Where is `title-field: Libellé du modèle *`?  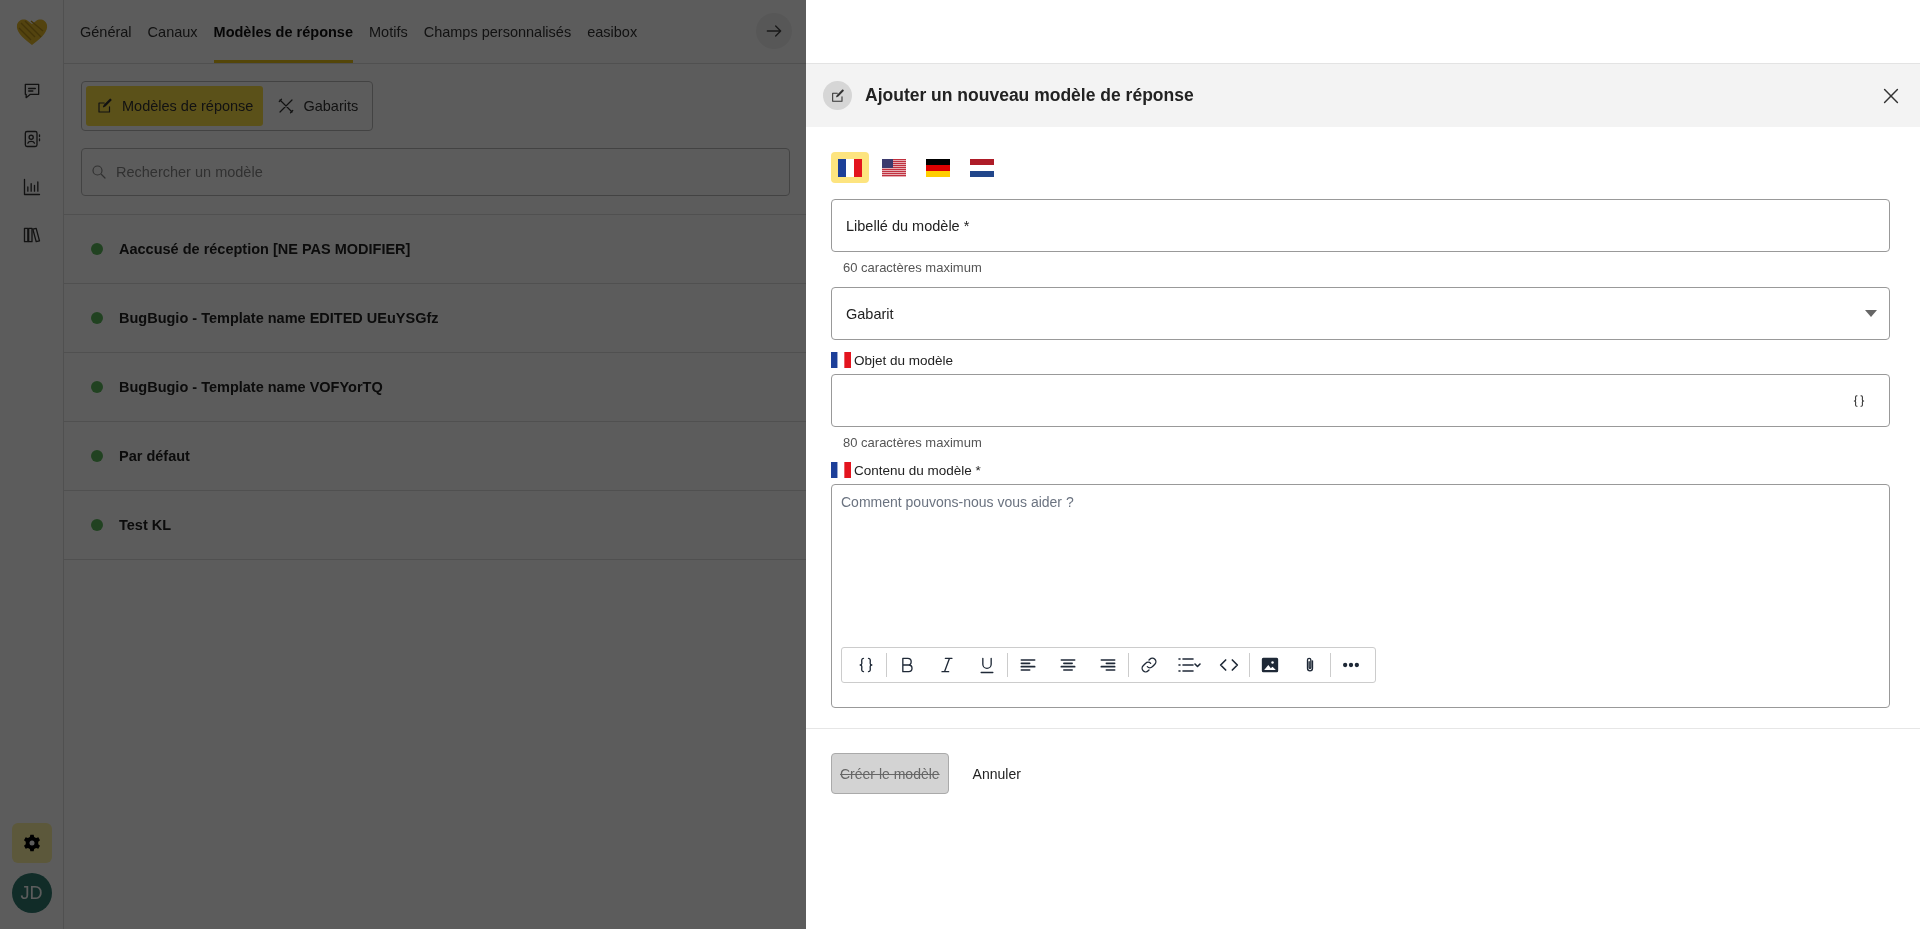 title-field: Libellé du modèle * is located at coordinates (1360, 225).